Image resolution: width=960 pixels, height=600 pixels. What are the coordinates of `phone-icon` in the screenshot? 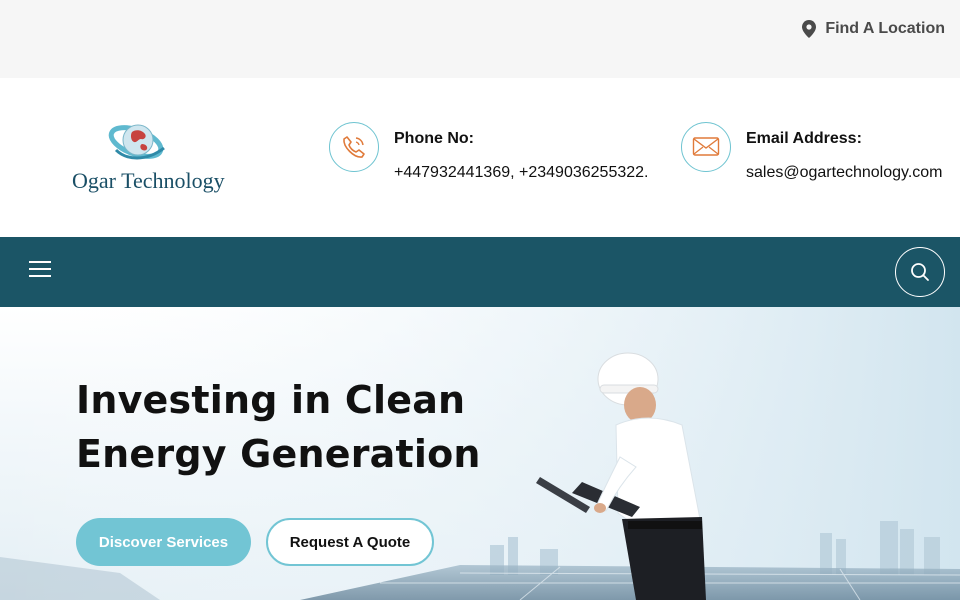 It's located at (354, 147).